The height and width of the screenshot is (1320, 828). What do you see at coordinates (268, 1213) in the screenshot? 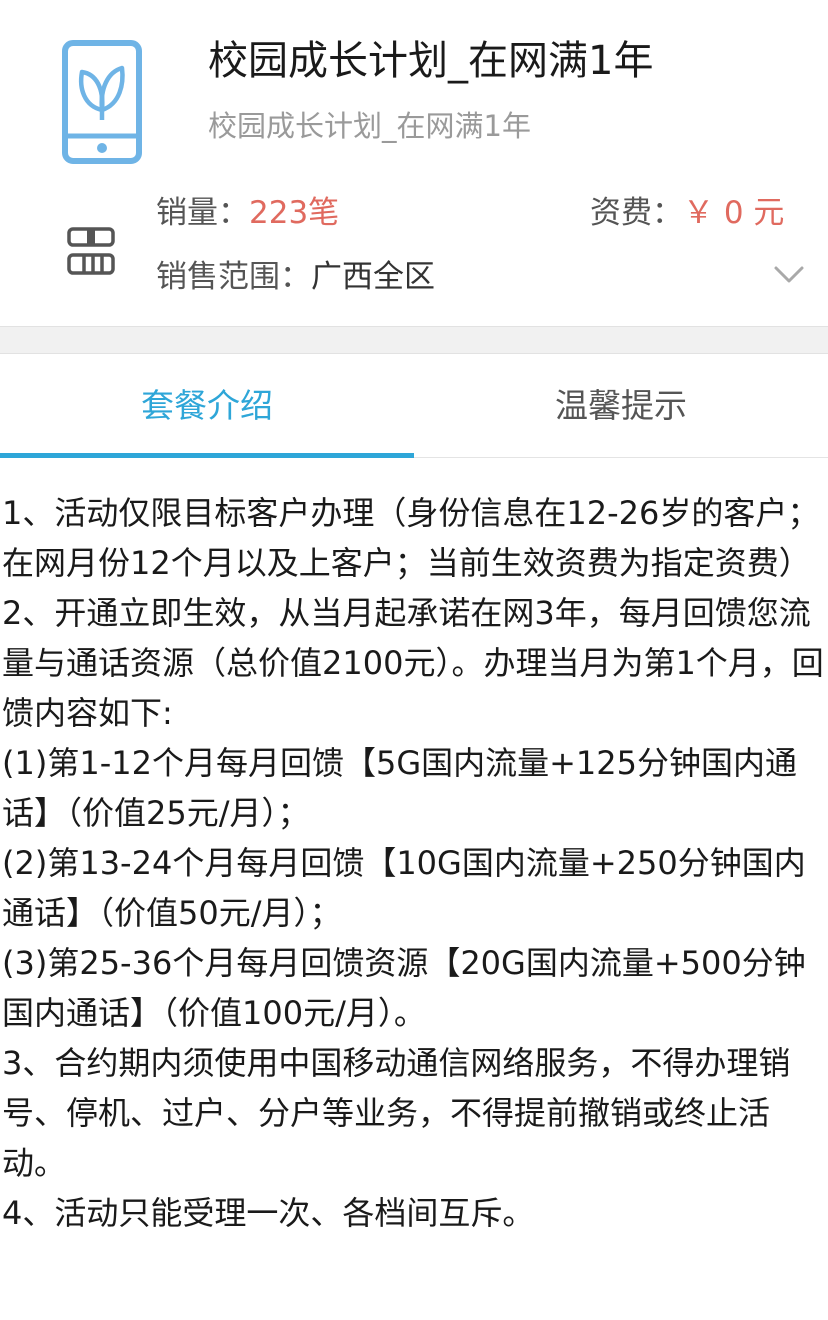
I see `description-paragraph: 4、活动只能受理一次、各档间互斥。` at bounding box center [268, 1213].